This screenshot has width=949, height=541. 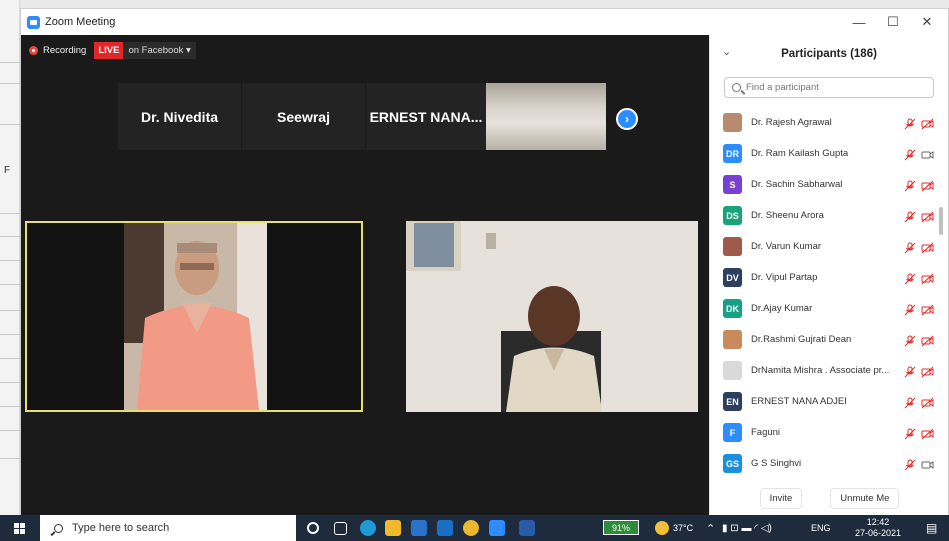 What do you see at coordinates (683, 528) in the screenshot?
I see `temperature: 37°C` at bounding box center [683, 528].